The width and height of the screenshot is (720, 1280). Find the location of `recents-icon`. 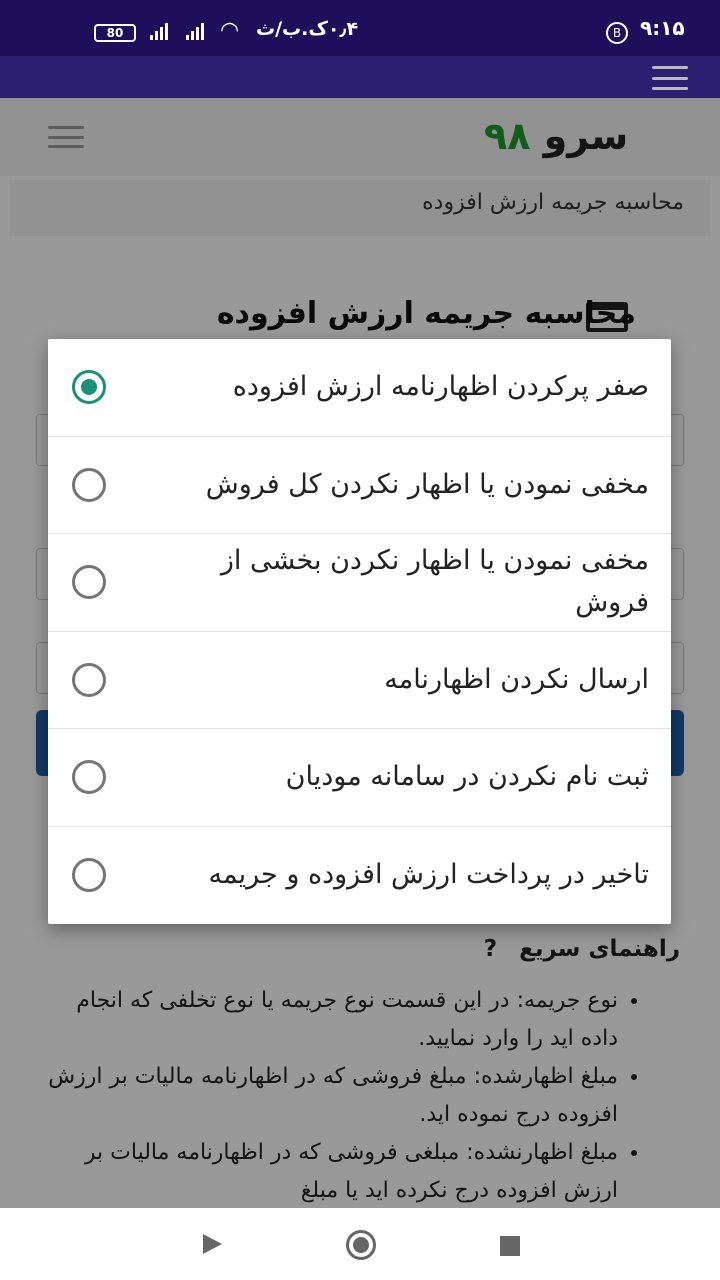

recents-icon is located at coordinates (510, 1246).